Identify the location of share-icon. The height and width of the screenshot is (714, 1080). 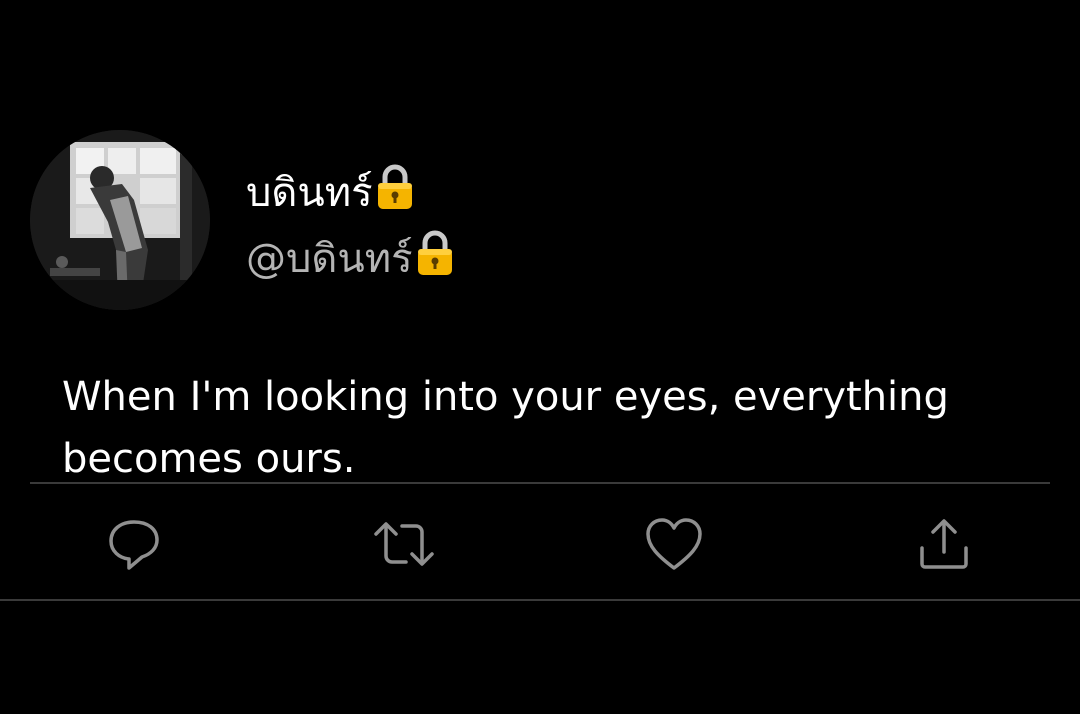
(944, 544).